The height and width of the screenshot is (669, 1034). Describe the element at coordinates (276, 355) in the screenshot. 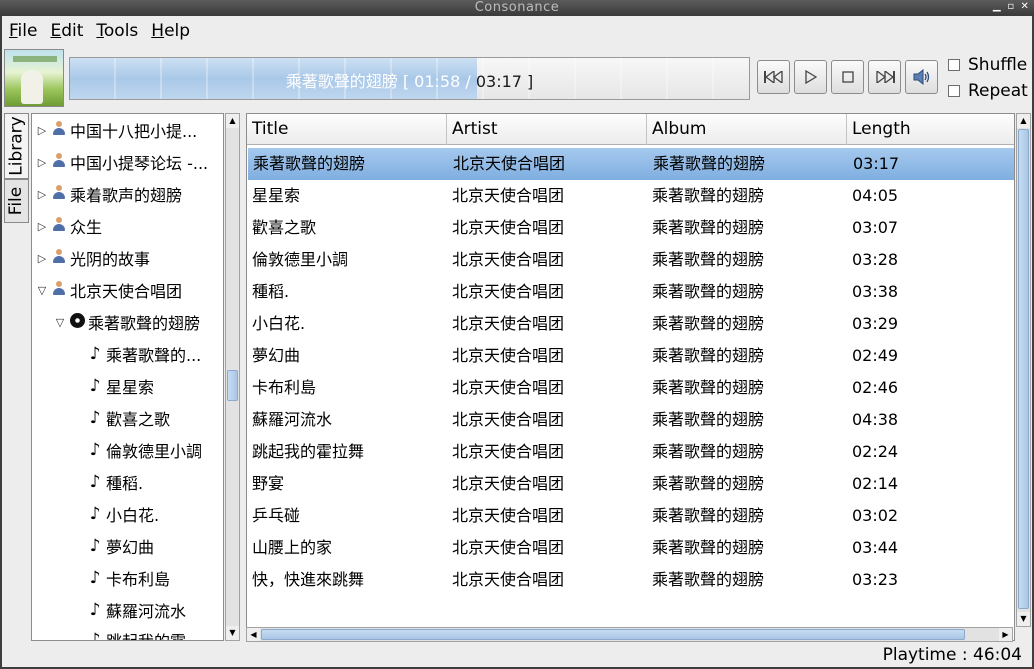

I see `cell-title: 夢幻曲` at that location.